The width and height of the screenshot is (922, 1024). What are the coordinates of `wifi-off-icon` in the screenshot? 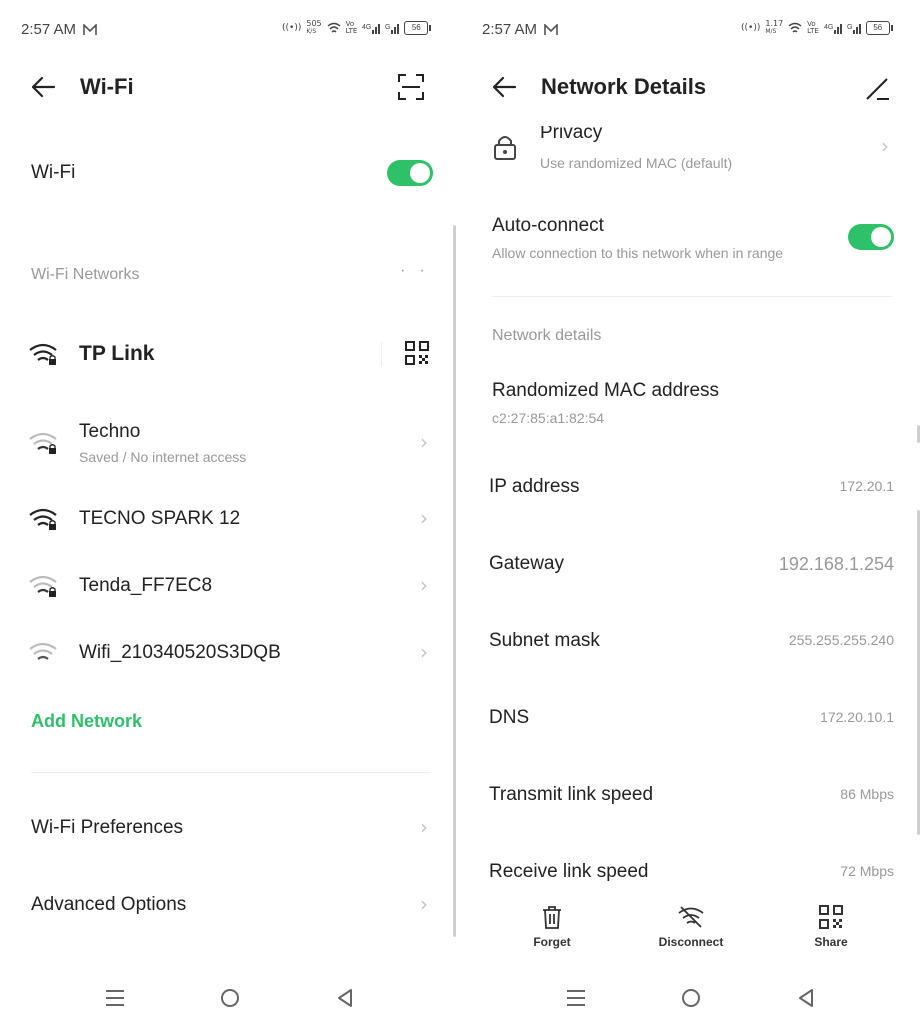 It's located at (691, 917).